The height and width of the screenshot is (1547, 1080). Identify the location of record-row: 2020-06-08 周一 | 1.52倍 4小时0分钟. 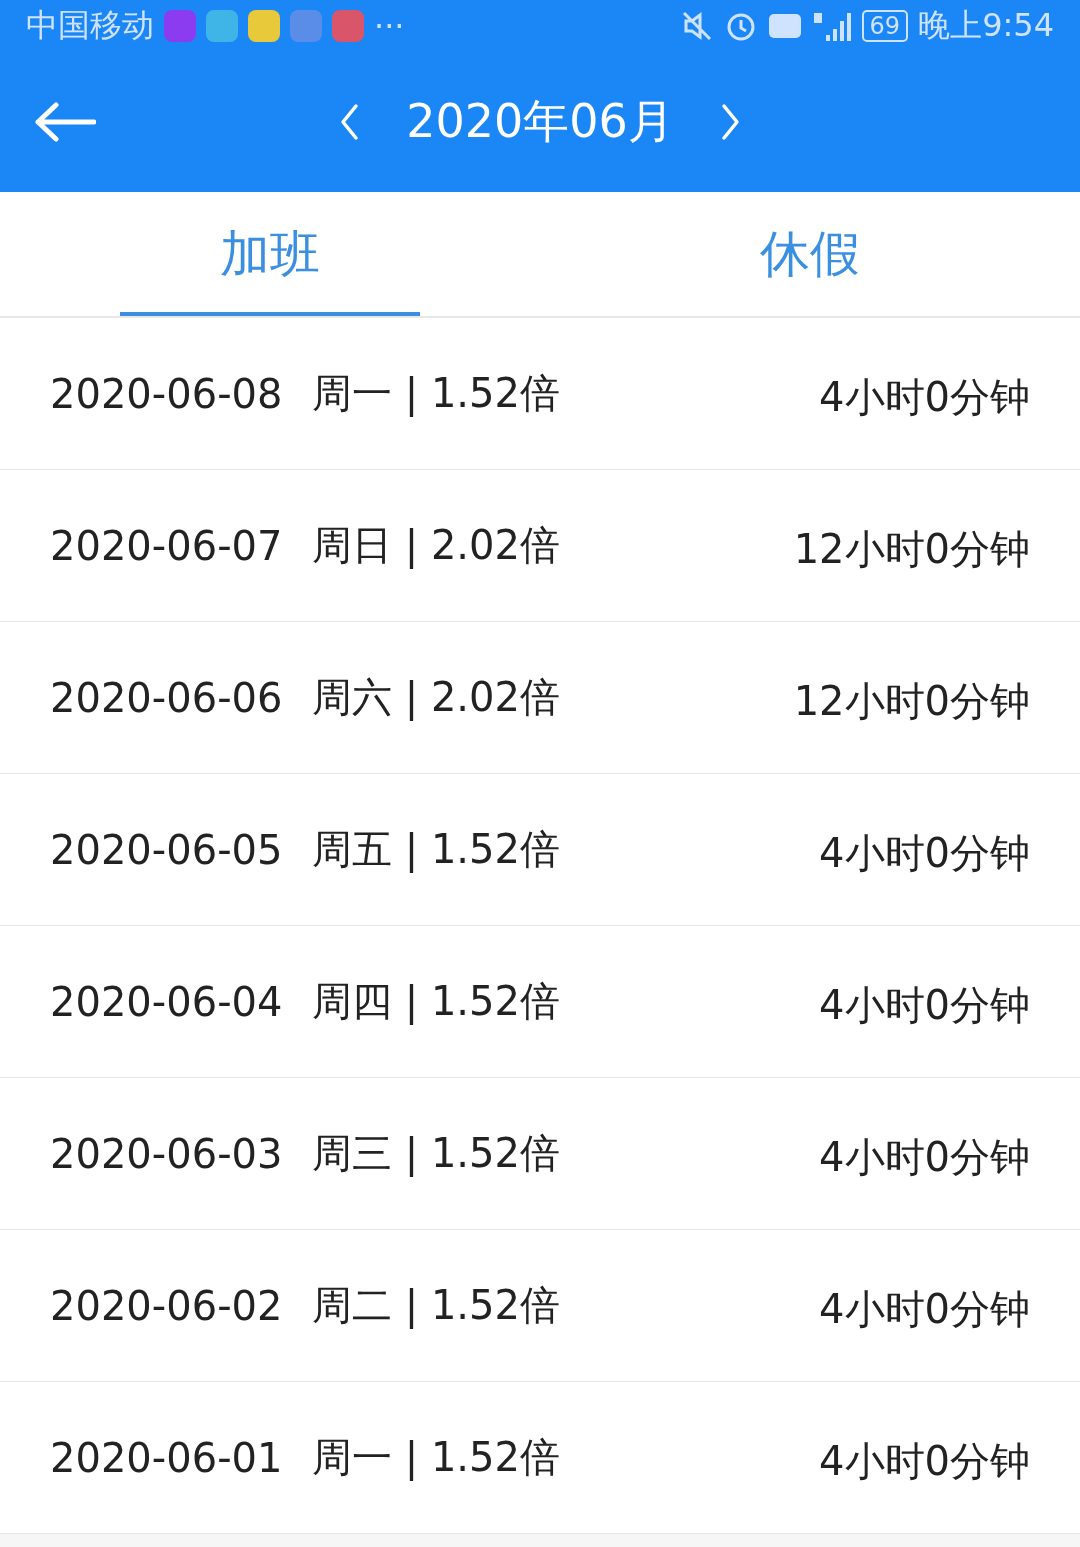
(540, 394).